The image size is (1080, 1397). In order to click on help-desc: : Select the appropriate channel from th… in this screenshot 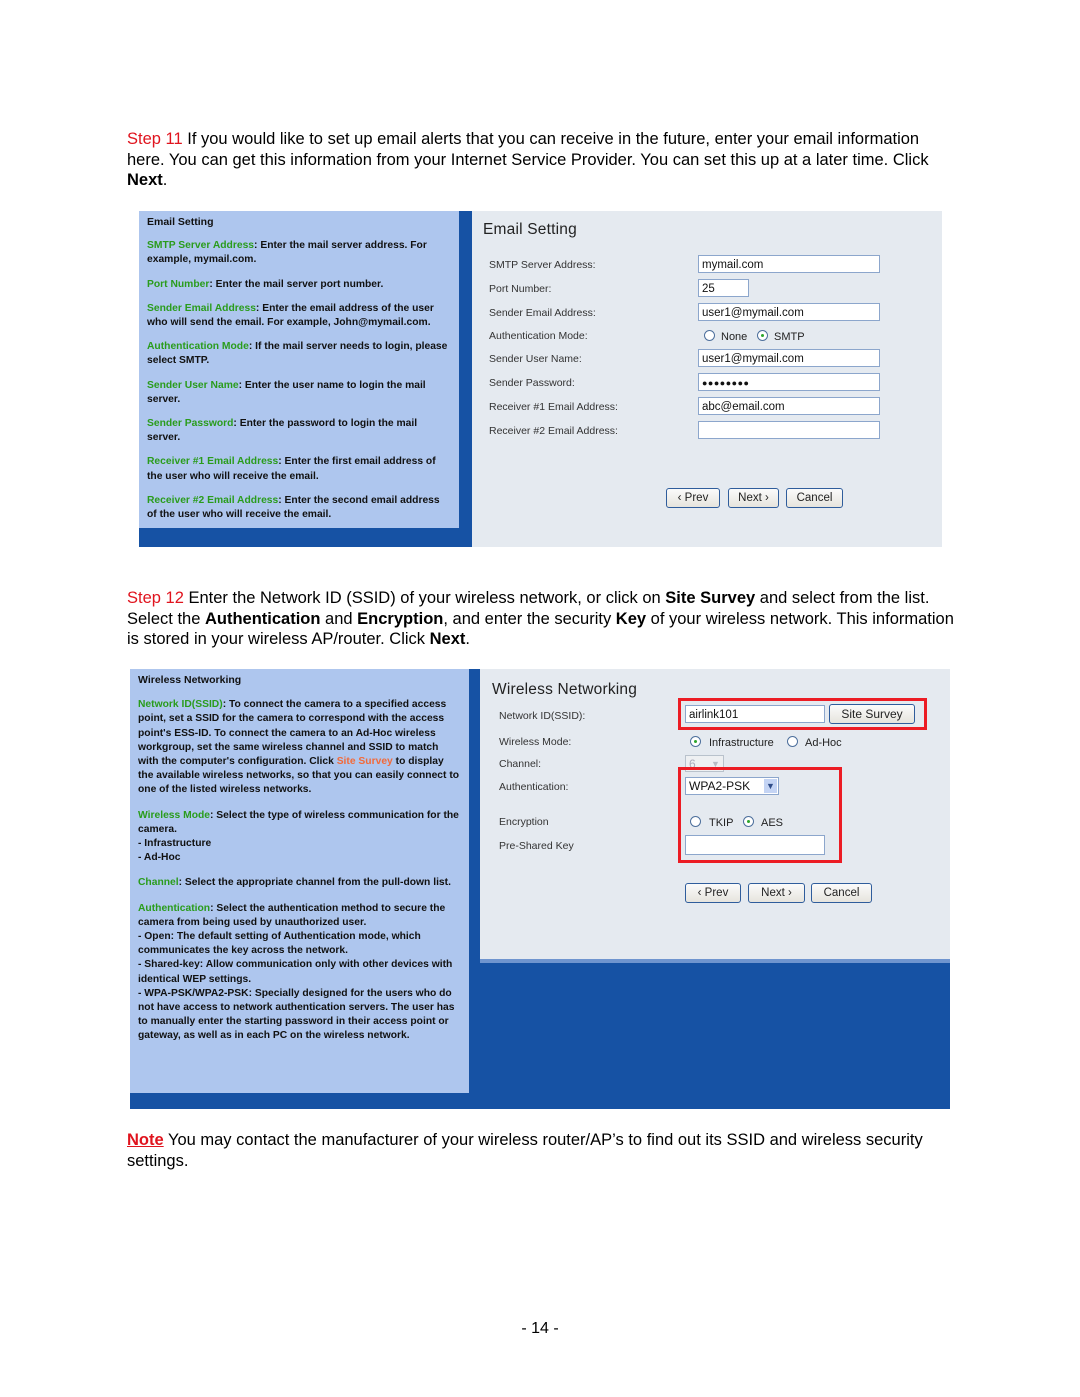, I will do `click(314, 883)`.